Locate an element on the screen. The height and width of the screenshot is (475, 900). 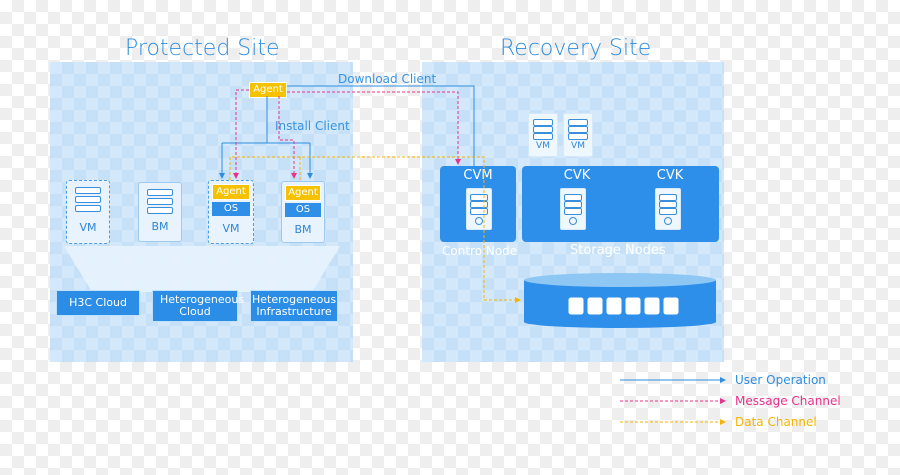
legend-user-operation: User Operation is located at coordinates (780, 380).